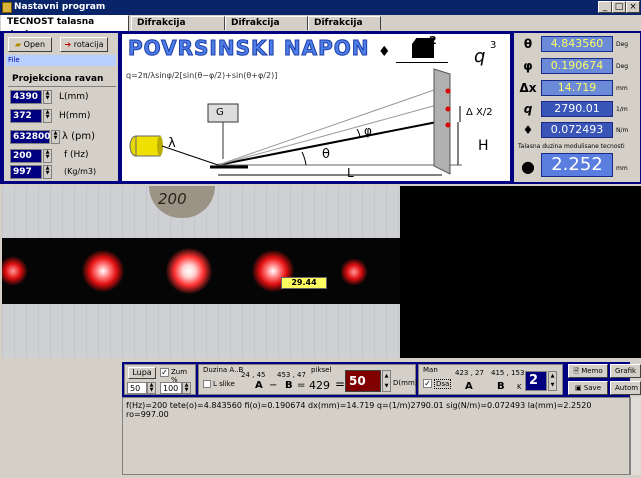 This screenshot has height=478, width=641. What do you see at coordinates (84, 44) in the screenshot?
I see `rotate-button: ➜ rotacija` at bounding box center [84, 44].